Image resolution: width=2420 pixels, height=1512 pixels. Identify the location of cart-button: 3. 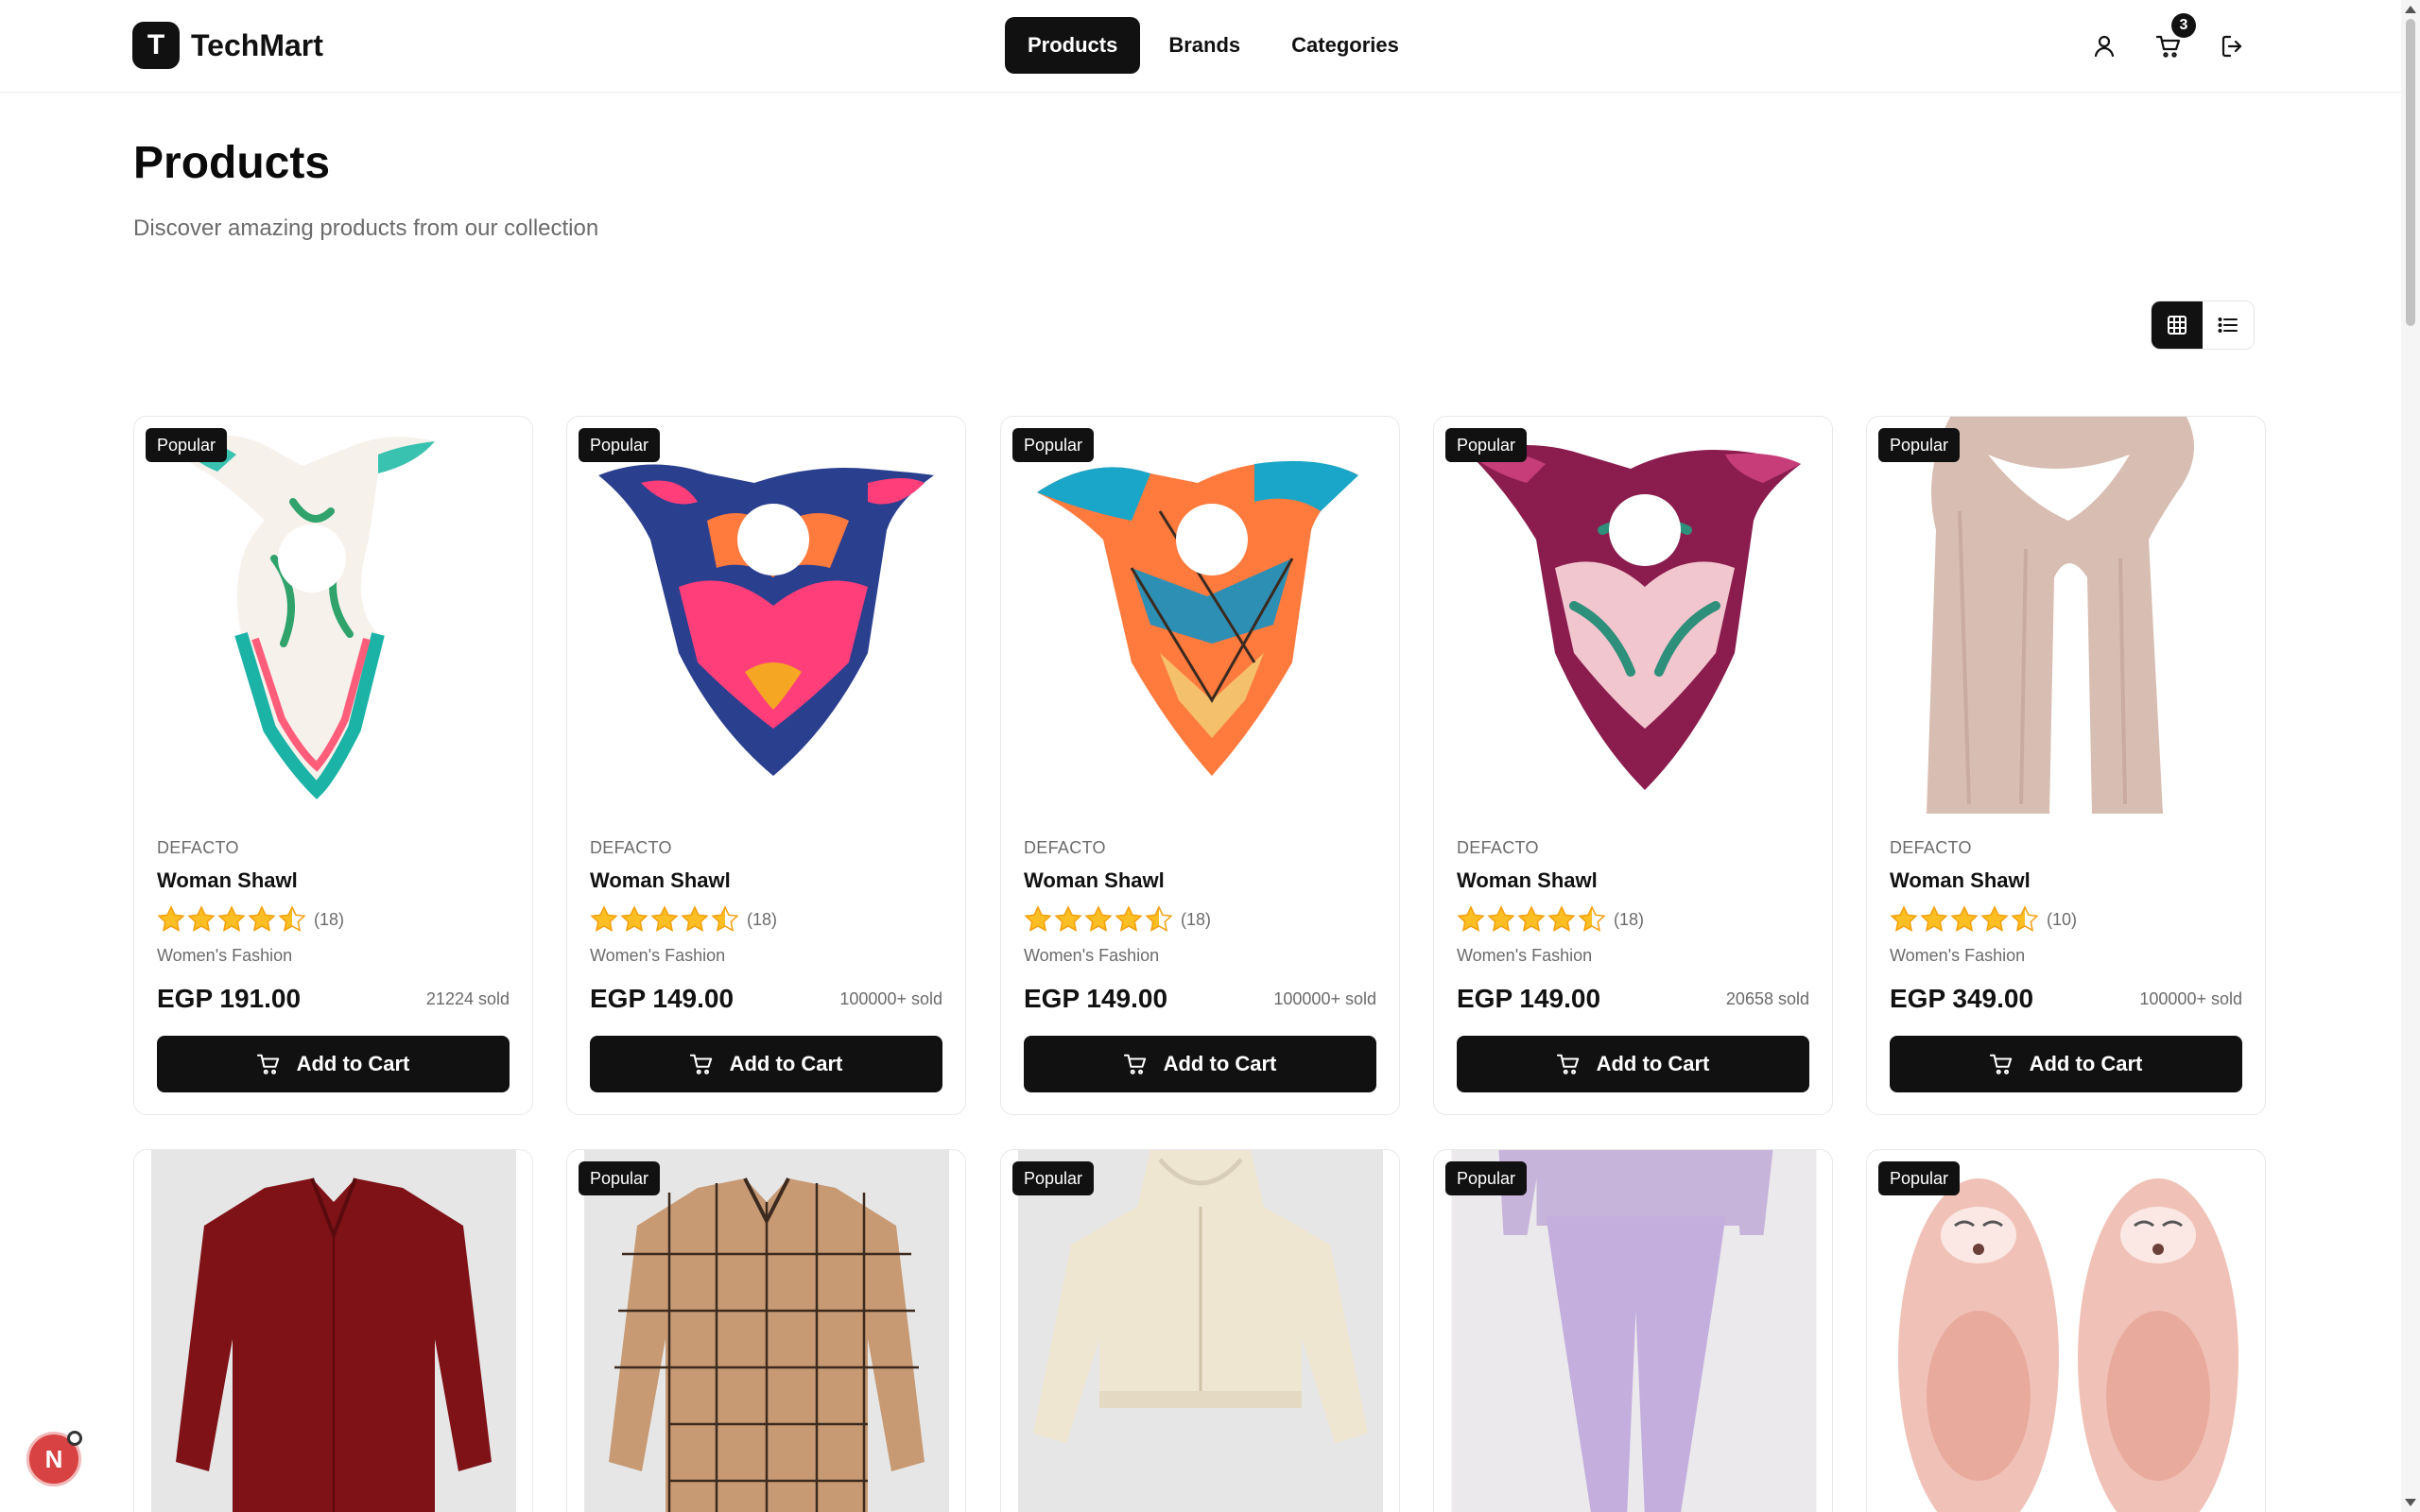
(2173, 39).